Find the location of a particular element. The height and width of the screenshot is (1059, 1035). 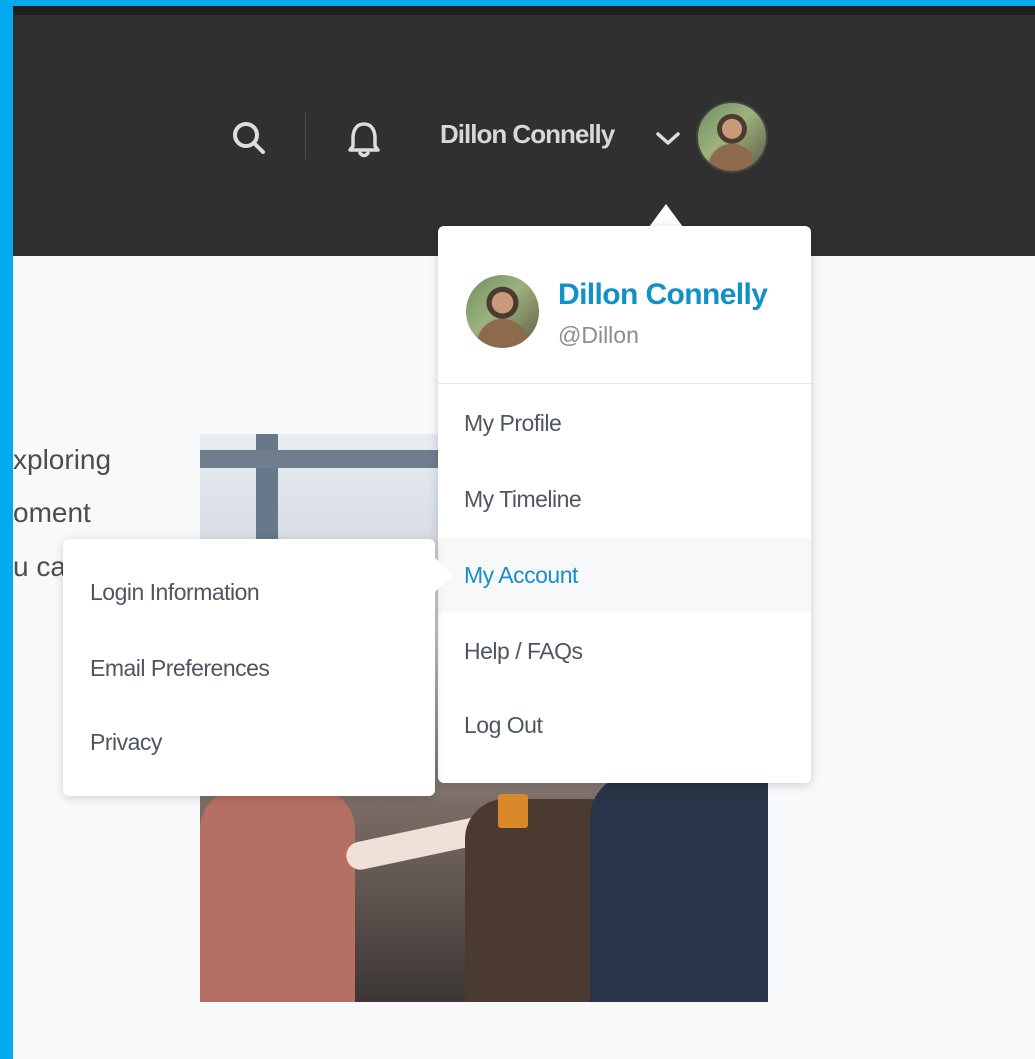

menu-item-my-timeline: My Timeline is located at coordinates (624, 499).